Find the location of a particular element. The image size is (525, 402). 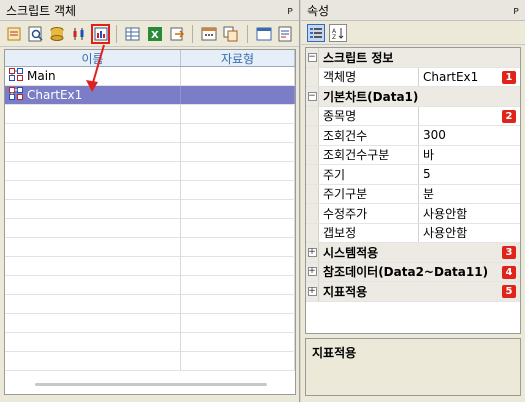

property-key: 갭보정 is located at coordinates (369, 232).